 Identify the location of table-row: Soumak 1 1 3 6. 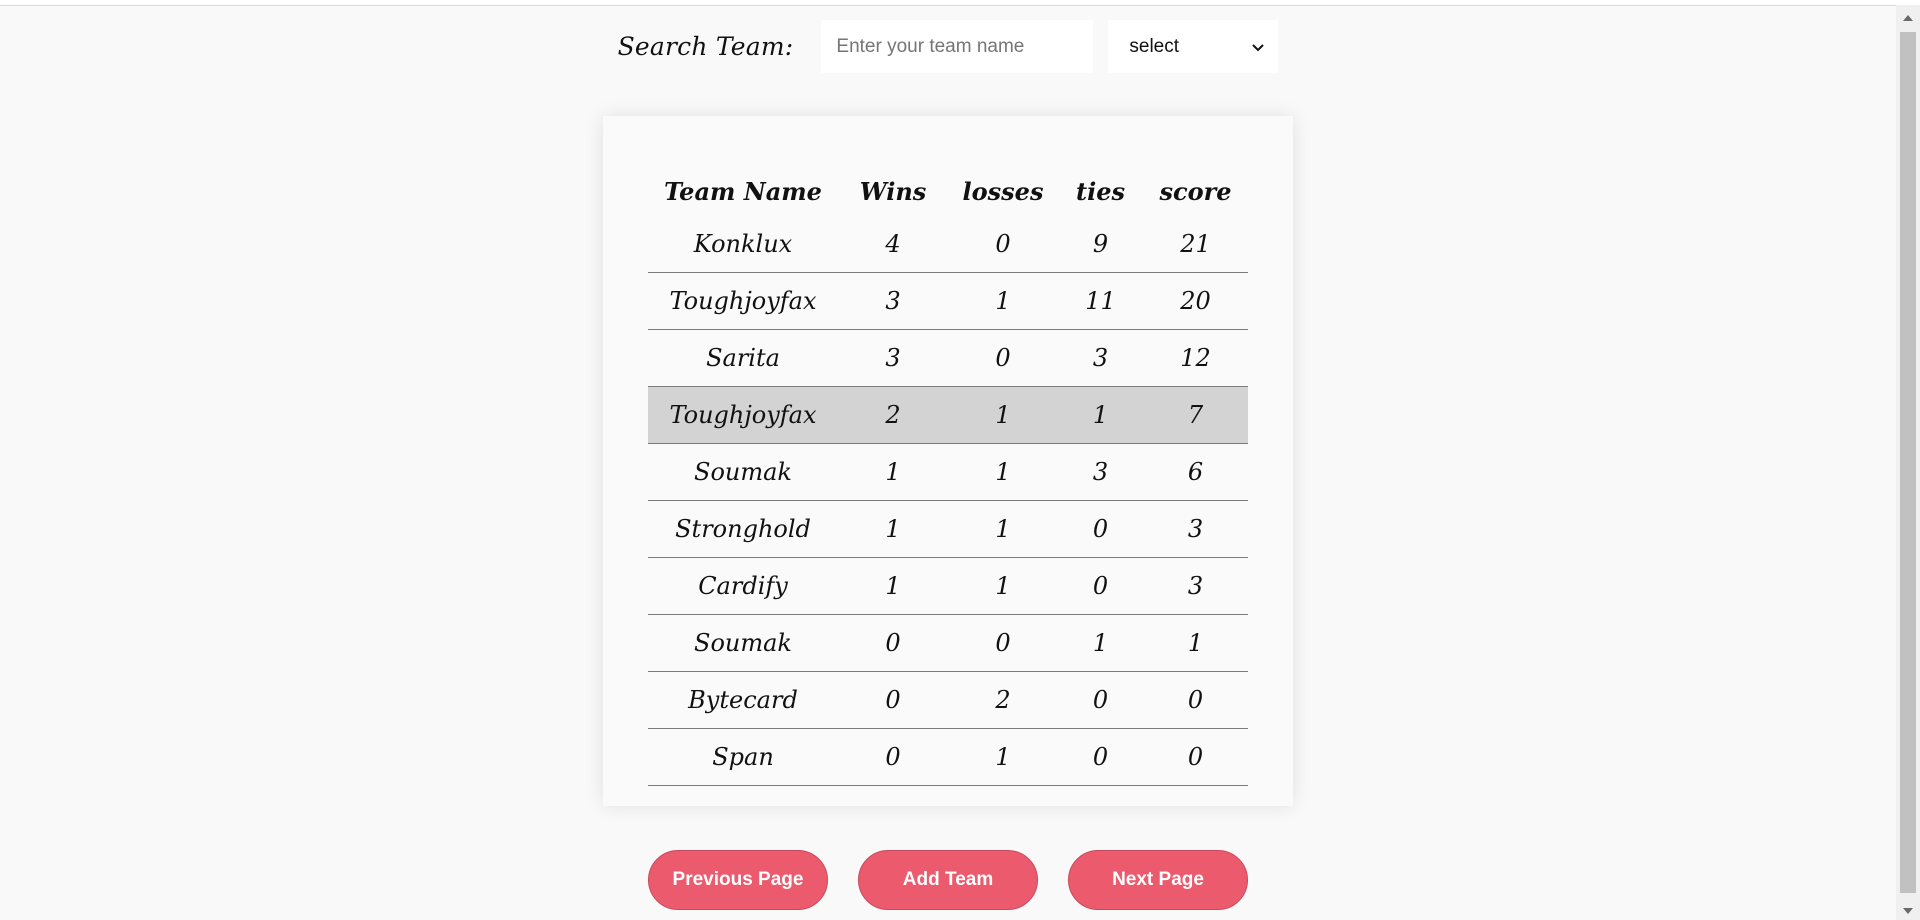
(948, 472).